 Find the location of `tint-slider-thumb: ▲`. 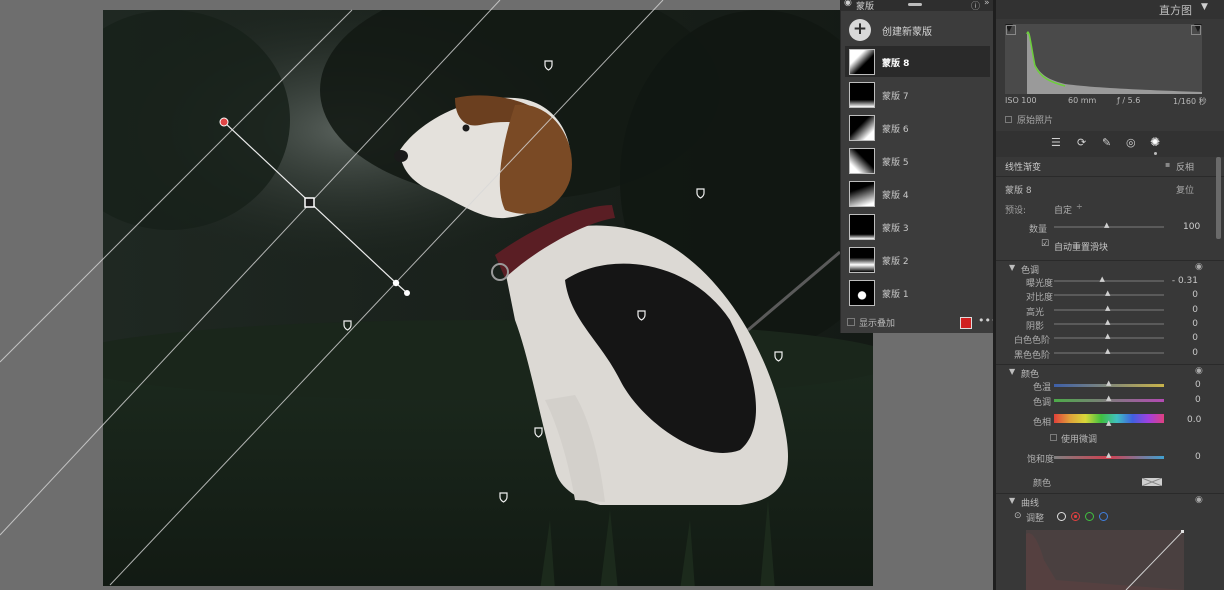

tint-slider-thumb: ▲ is located at coordinates (1108, 398).